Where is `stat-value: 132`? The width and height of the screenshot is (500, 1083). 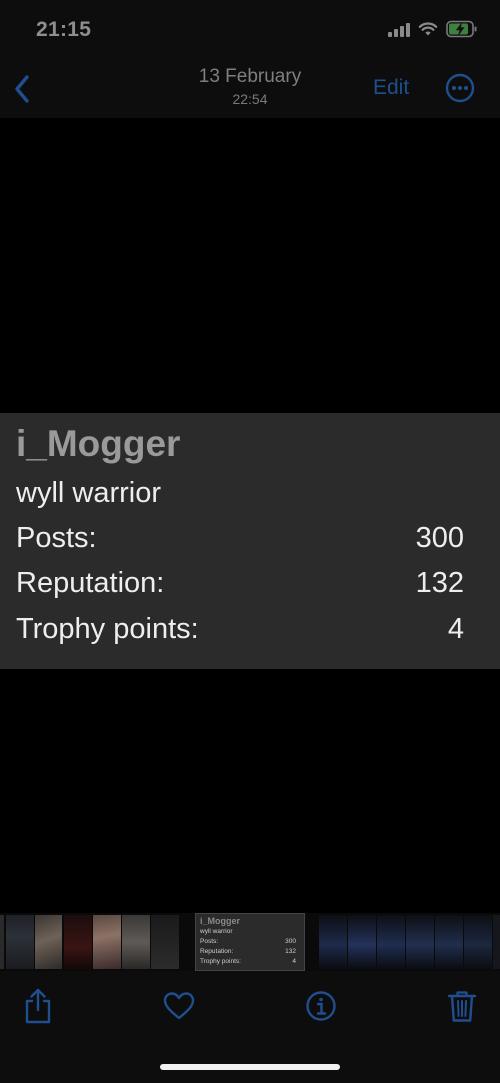
stat-value: 132 is located at coordinates (439, 583).